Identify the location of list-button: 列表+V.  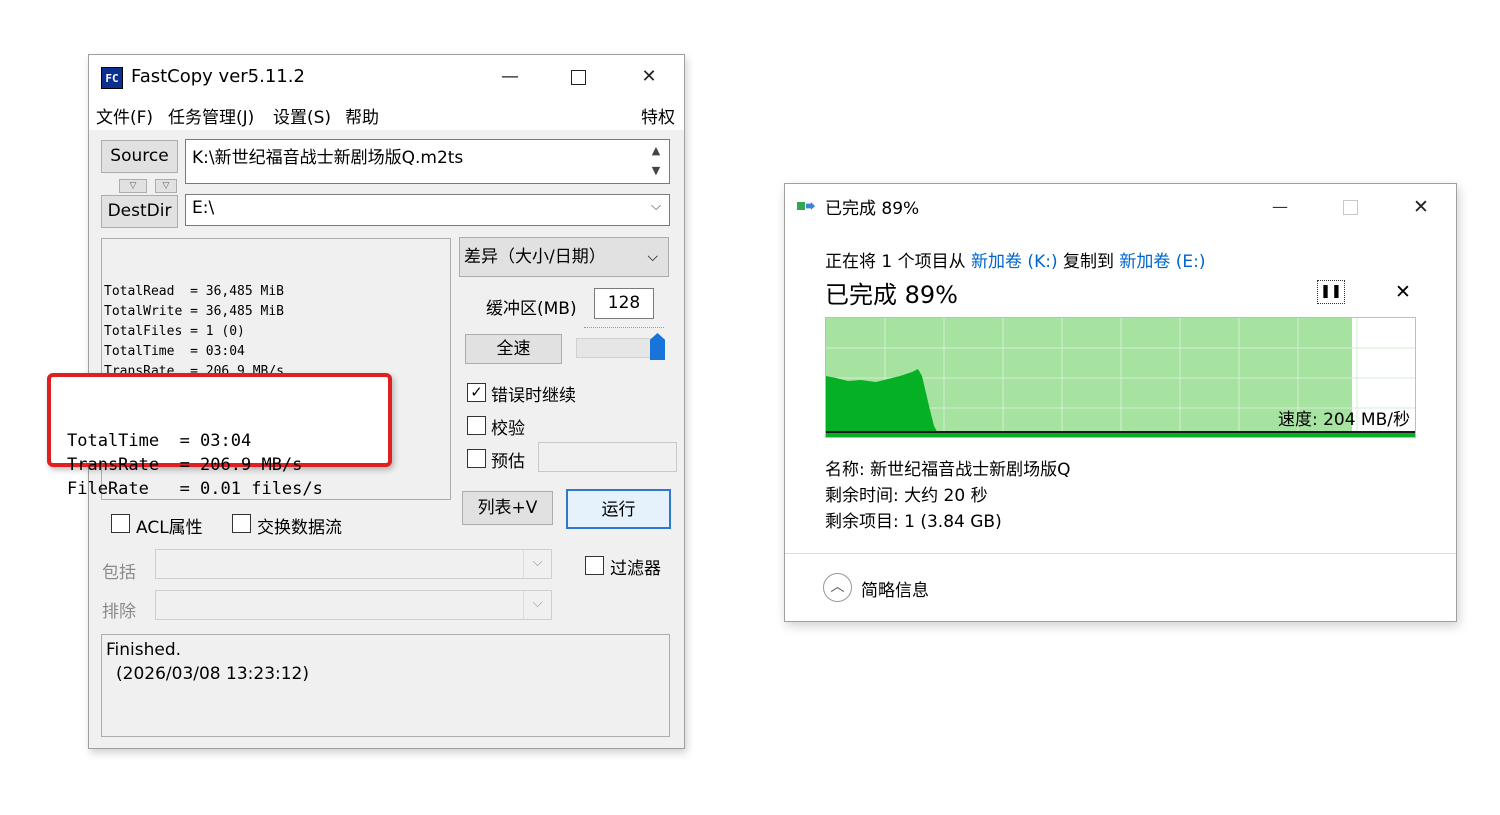
(507, 508).